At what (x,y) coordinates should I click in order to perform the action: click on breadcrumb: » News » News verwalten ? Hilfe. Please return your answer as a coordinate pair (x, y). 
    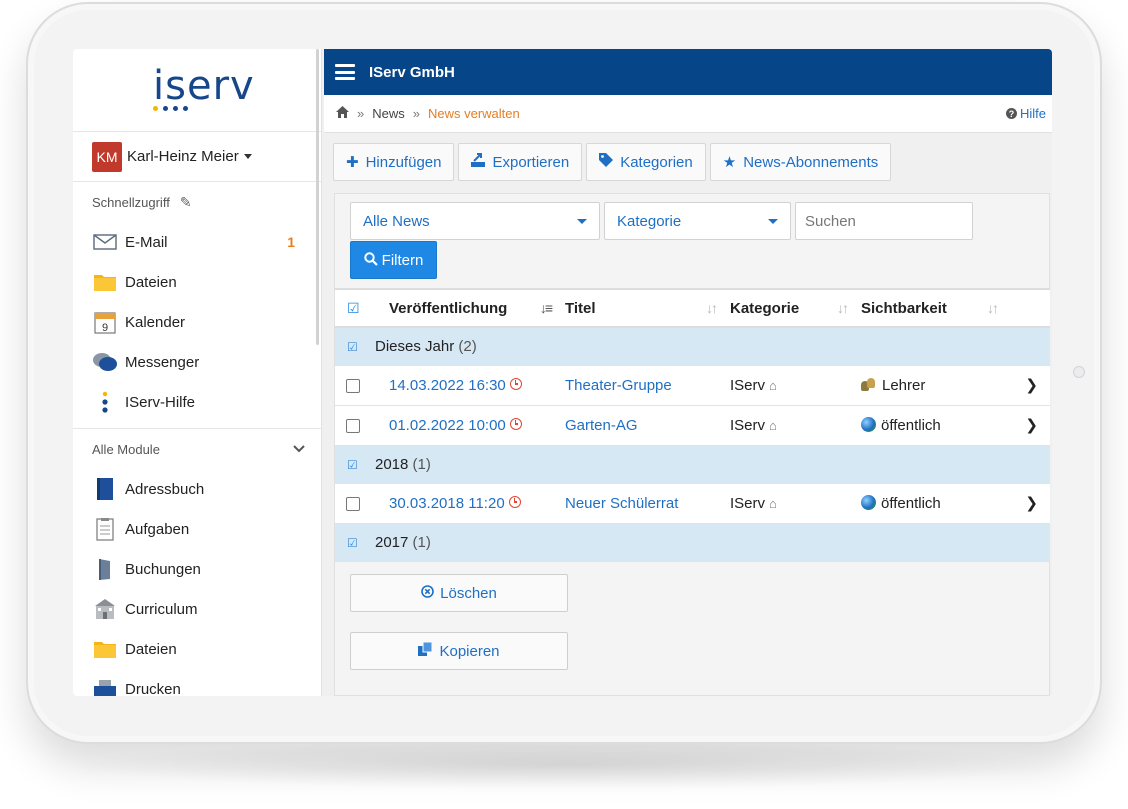
    Looking at the image, I should click on (688, 114).